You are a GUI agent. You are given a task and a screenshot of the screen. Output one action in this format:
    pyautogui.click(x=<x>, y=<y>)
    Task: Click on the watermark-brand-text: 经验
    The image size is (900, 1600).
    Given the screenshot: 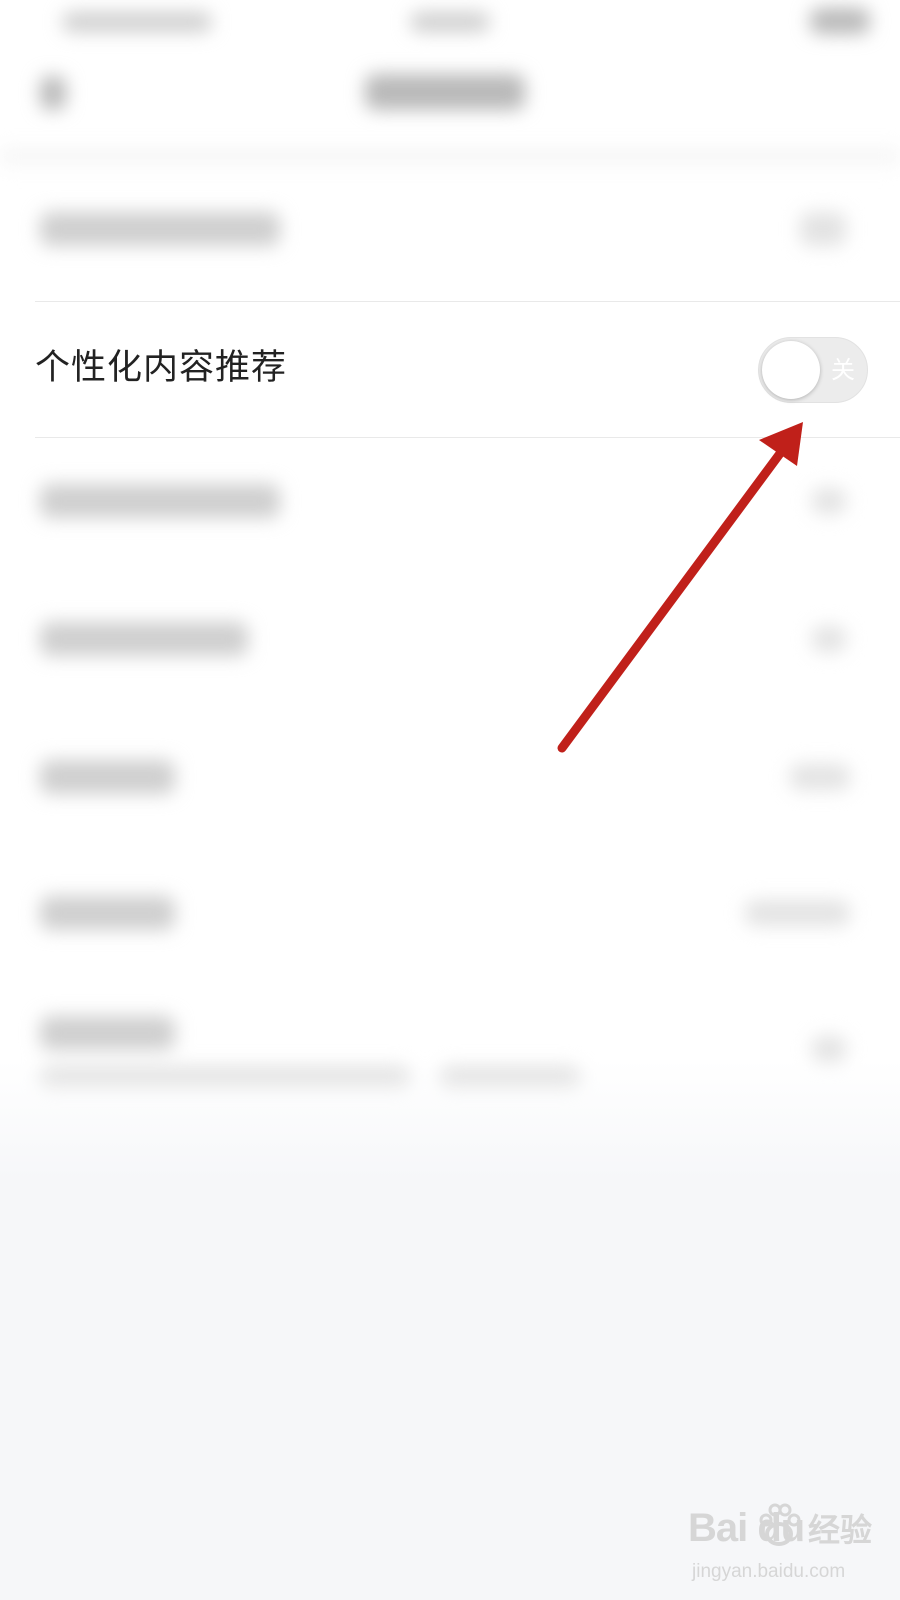 What is the action you would take?
    pyautogui.click(x=840, y=1530)
    